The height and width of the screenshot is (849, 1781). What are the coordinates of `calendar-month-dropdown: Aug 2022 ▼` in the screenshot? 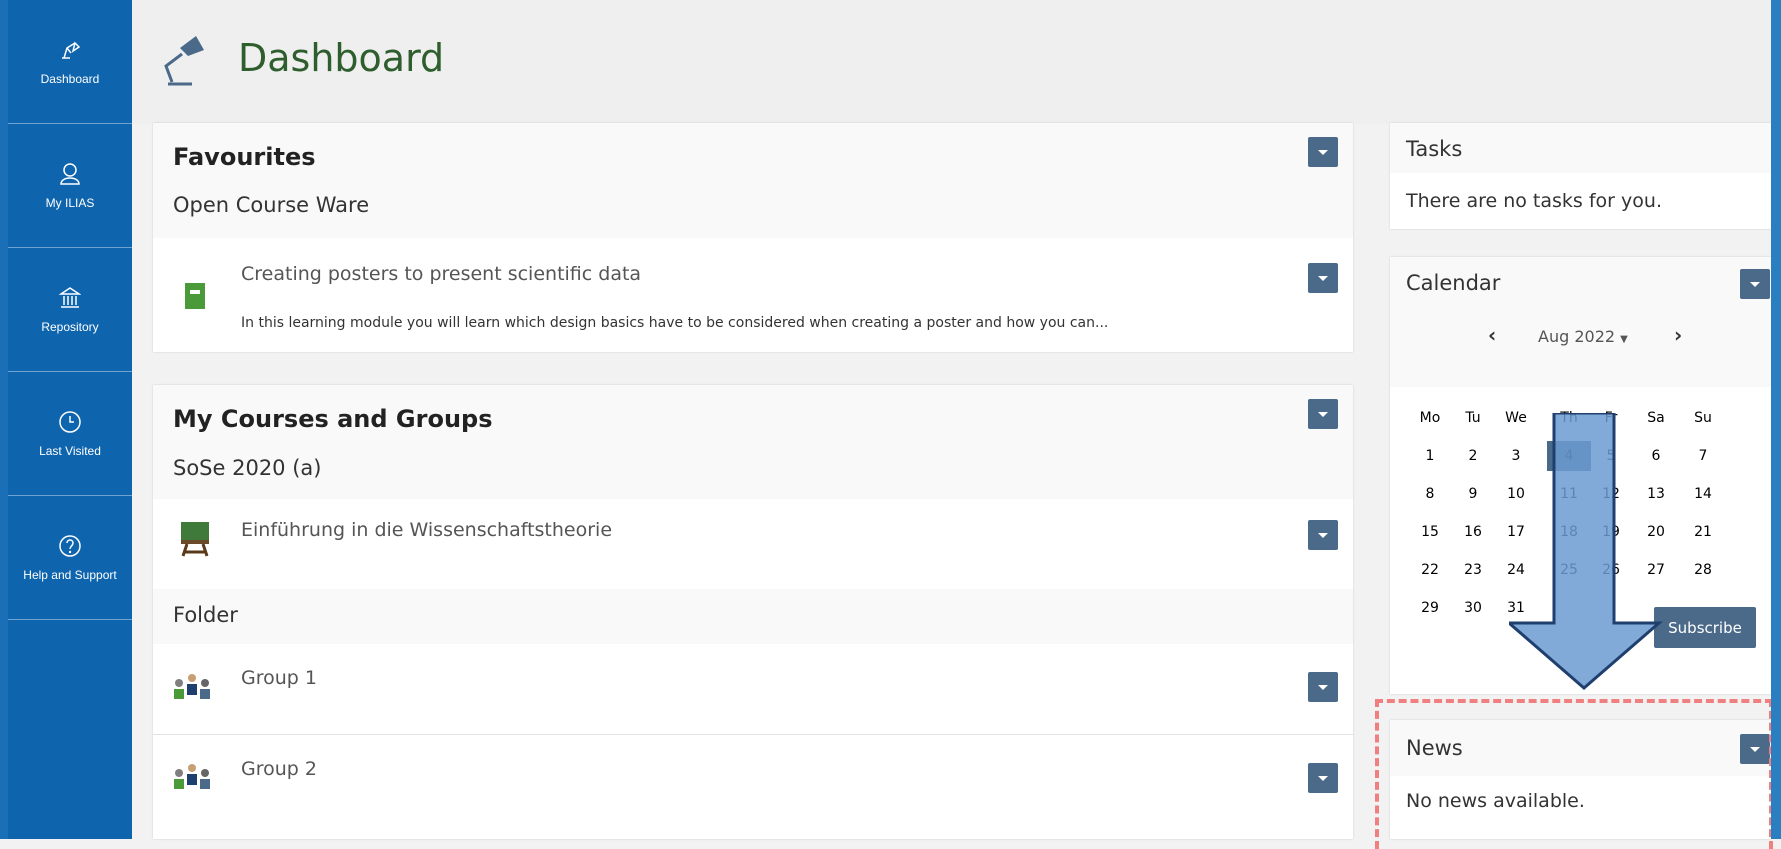 It's located at (1583, 336).